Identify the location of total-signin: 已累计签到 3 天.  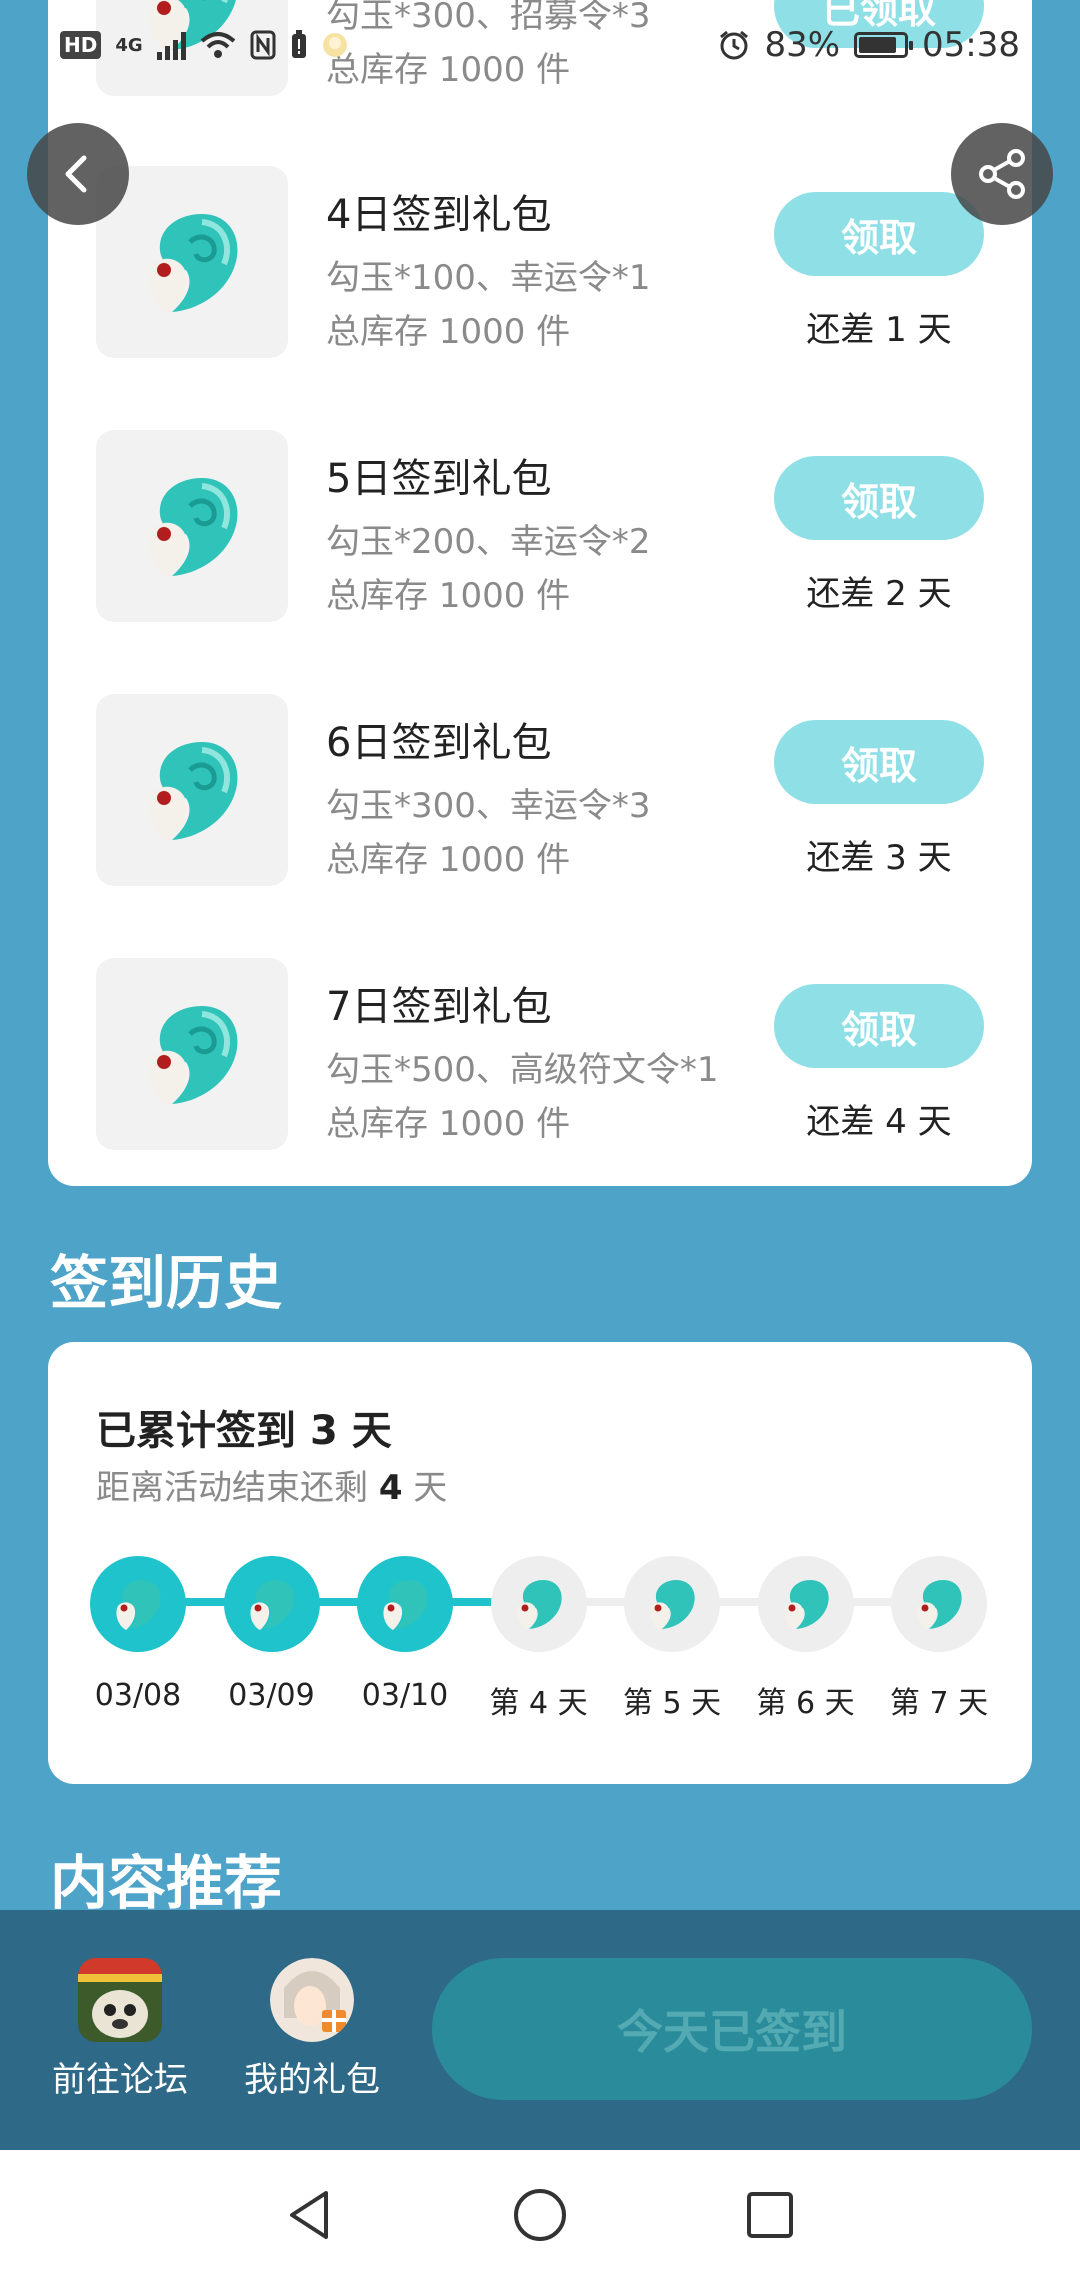
(244, 1427).